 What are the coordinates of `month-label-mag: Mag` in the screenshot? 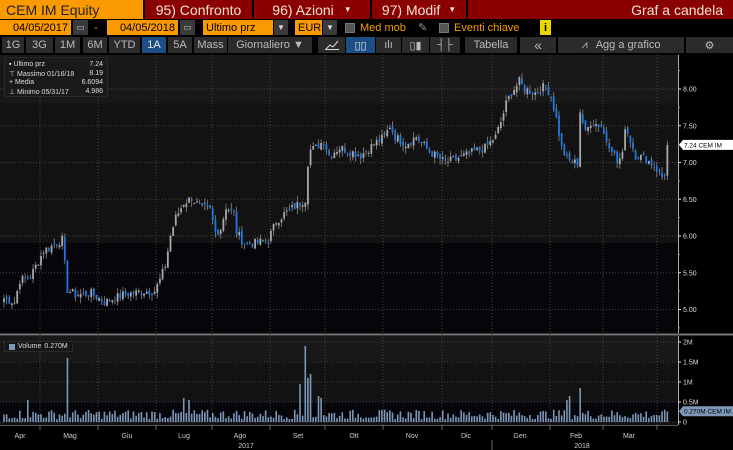 It's located at (70, 436).